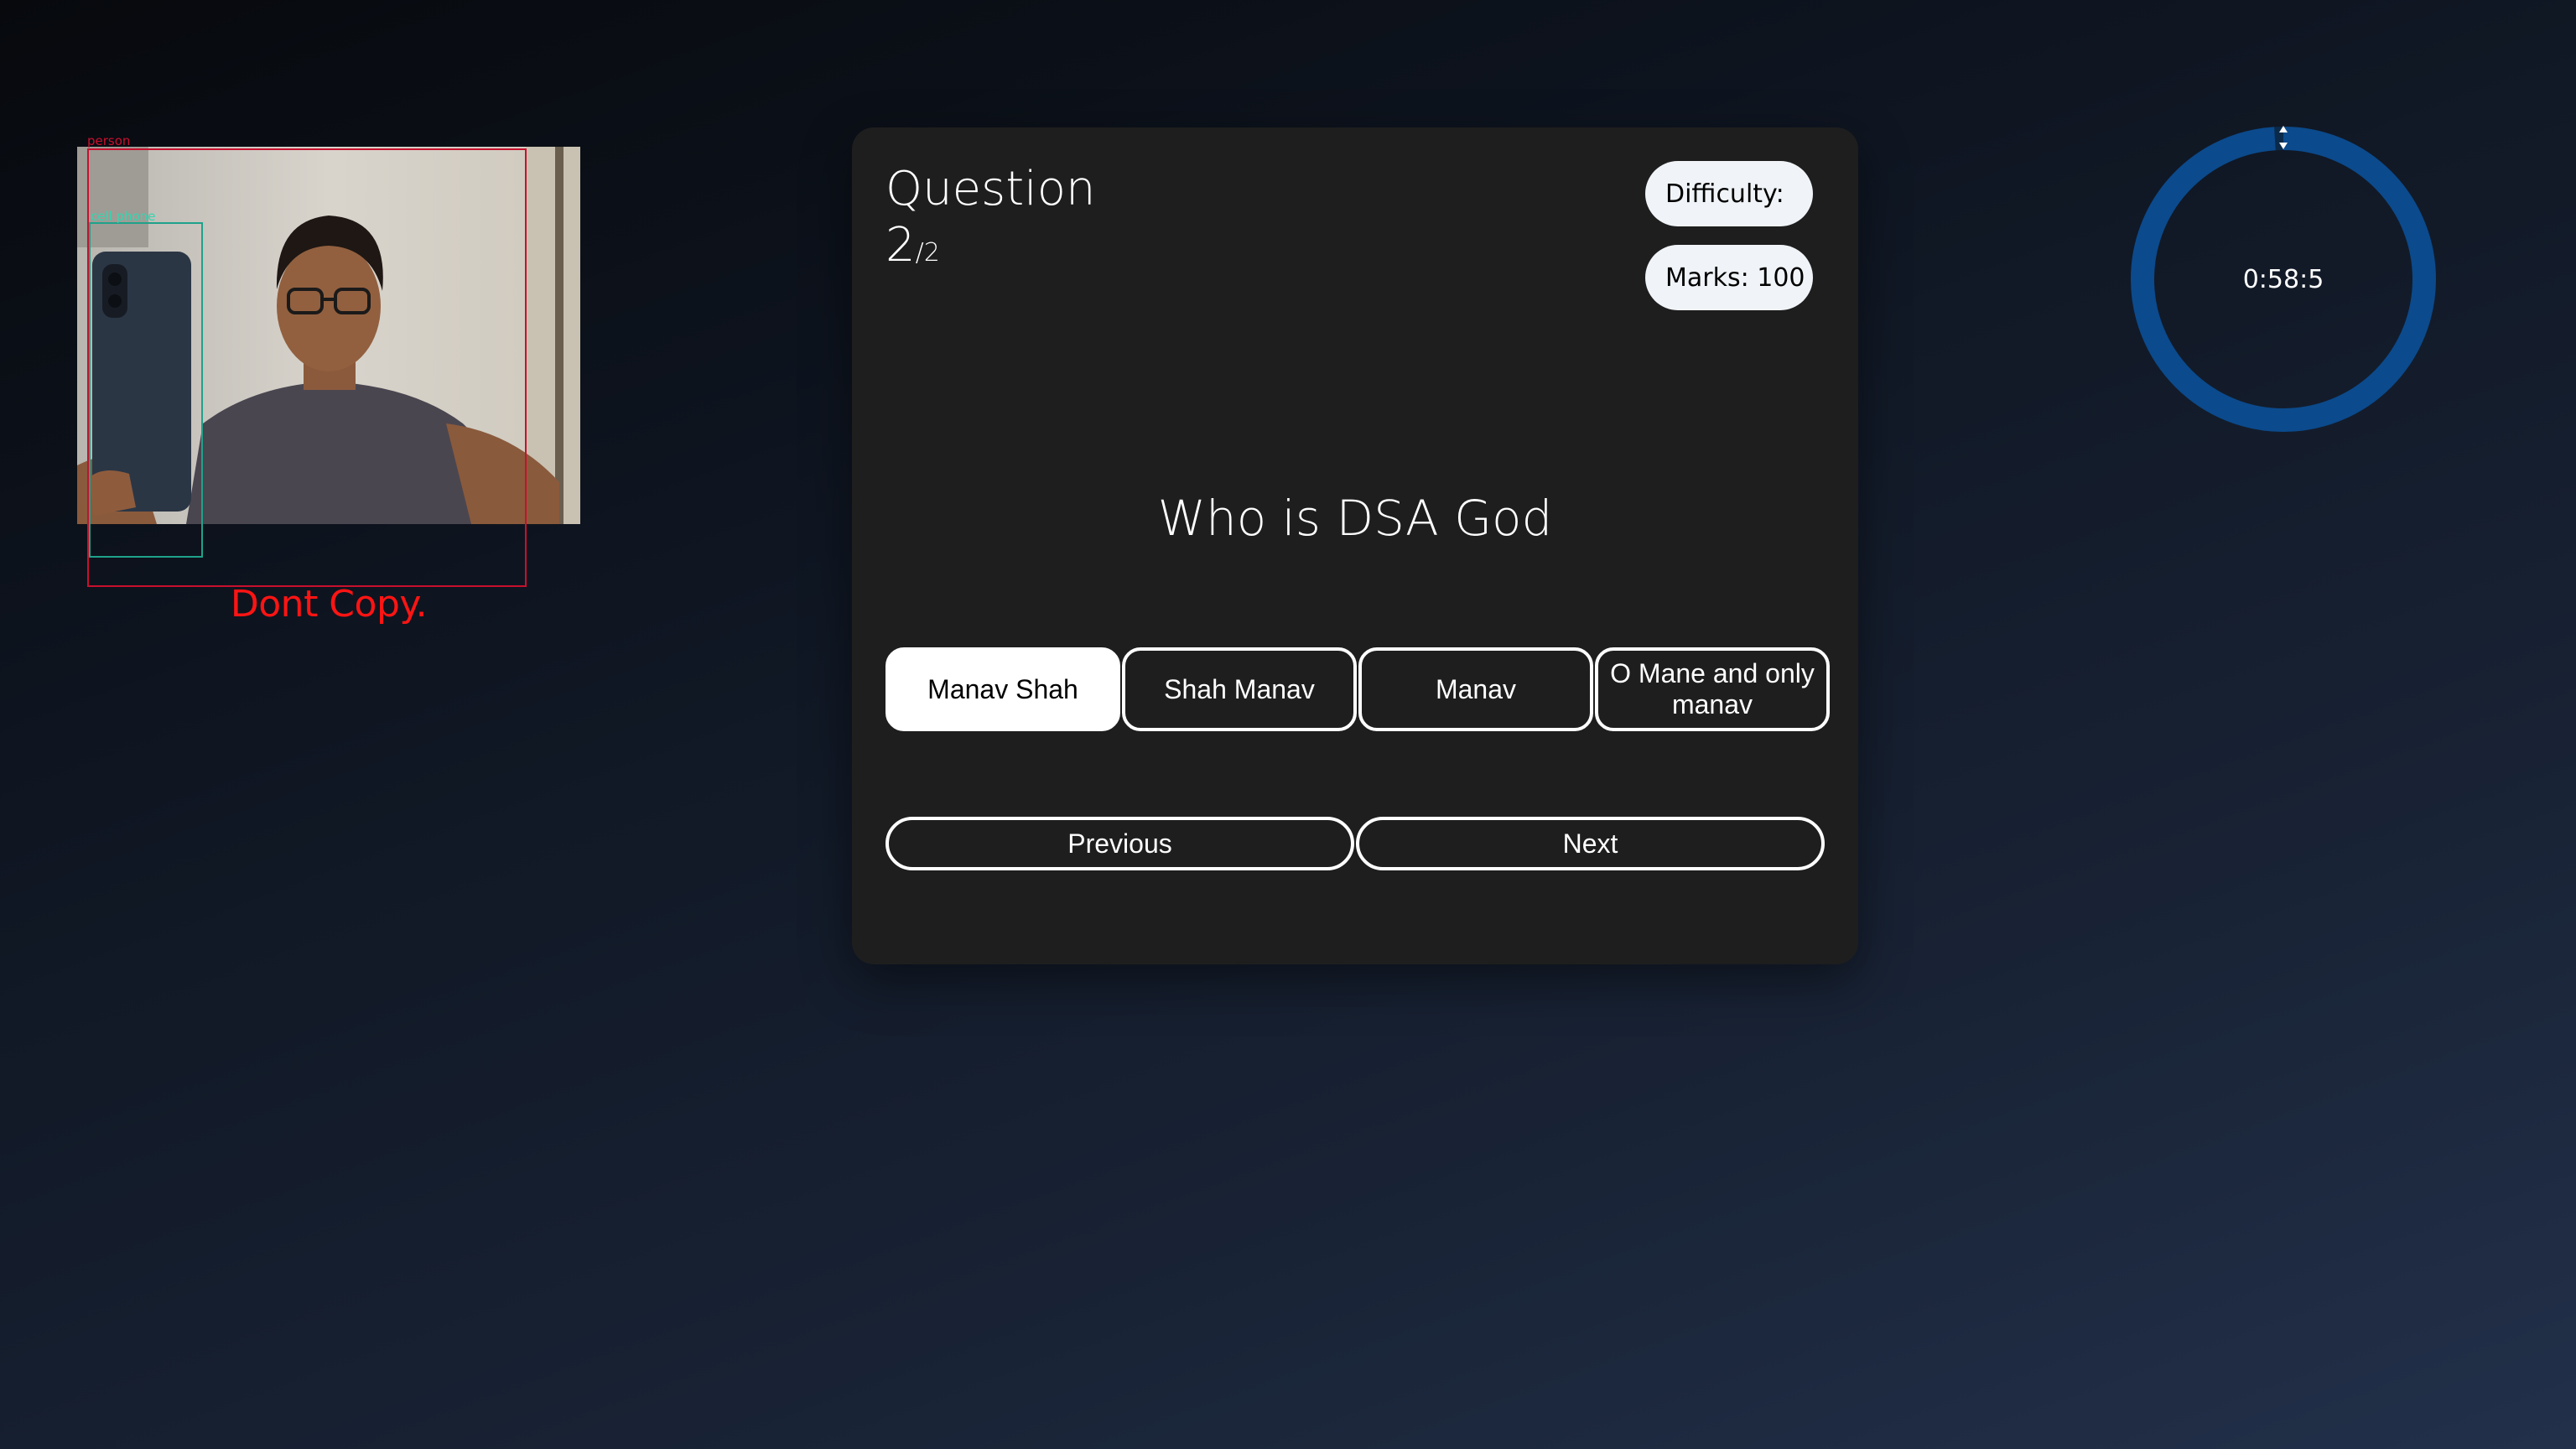 Image resolution: width=2576 pixels, height=1449 pixels. Describe the element at coordinates (328, 380) in the screenshot. I see `webcam-panel: person cell phone Dont Copy.` at that location.